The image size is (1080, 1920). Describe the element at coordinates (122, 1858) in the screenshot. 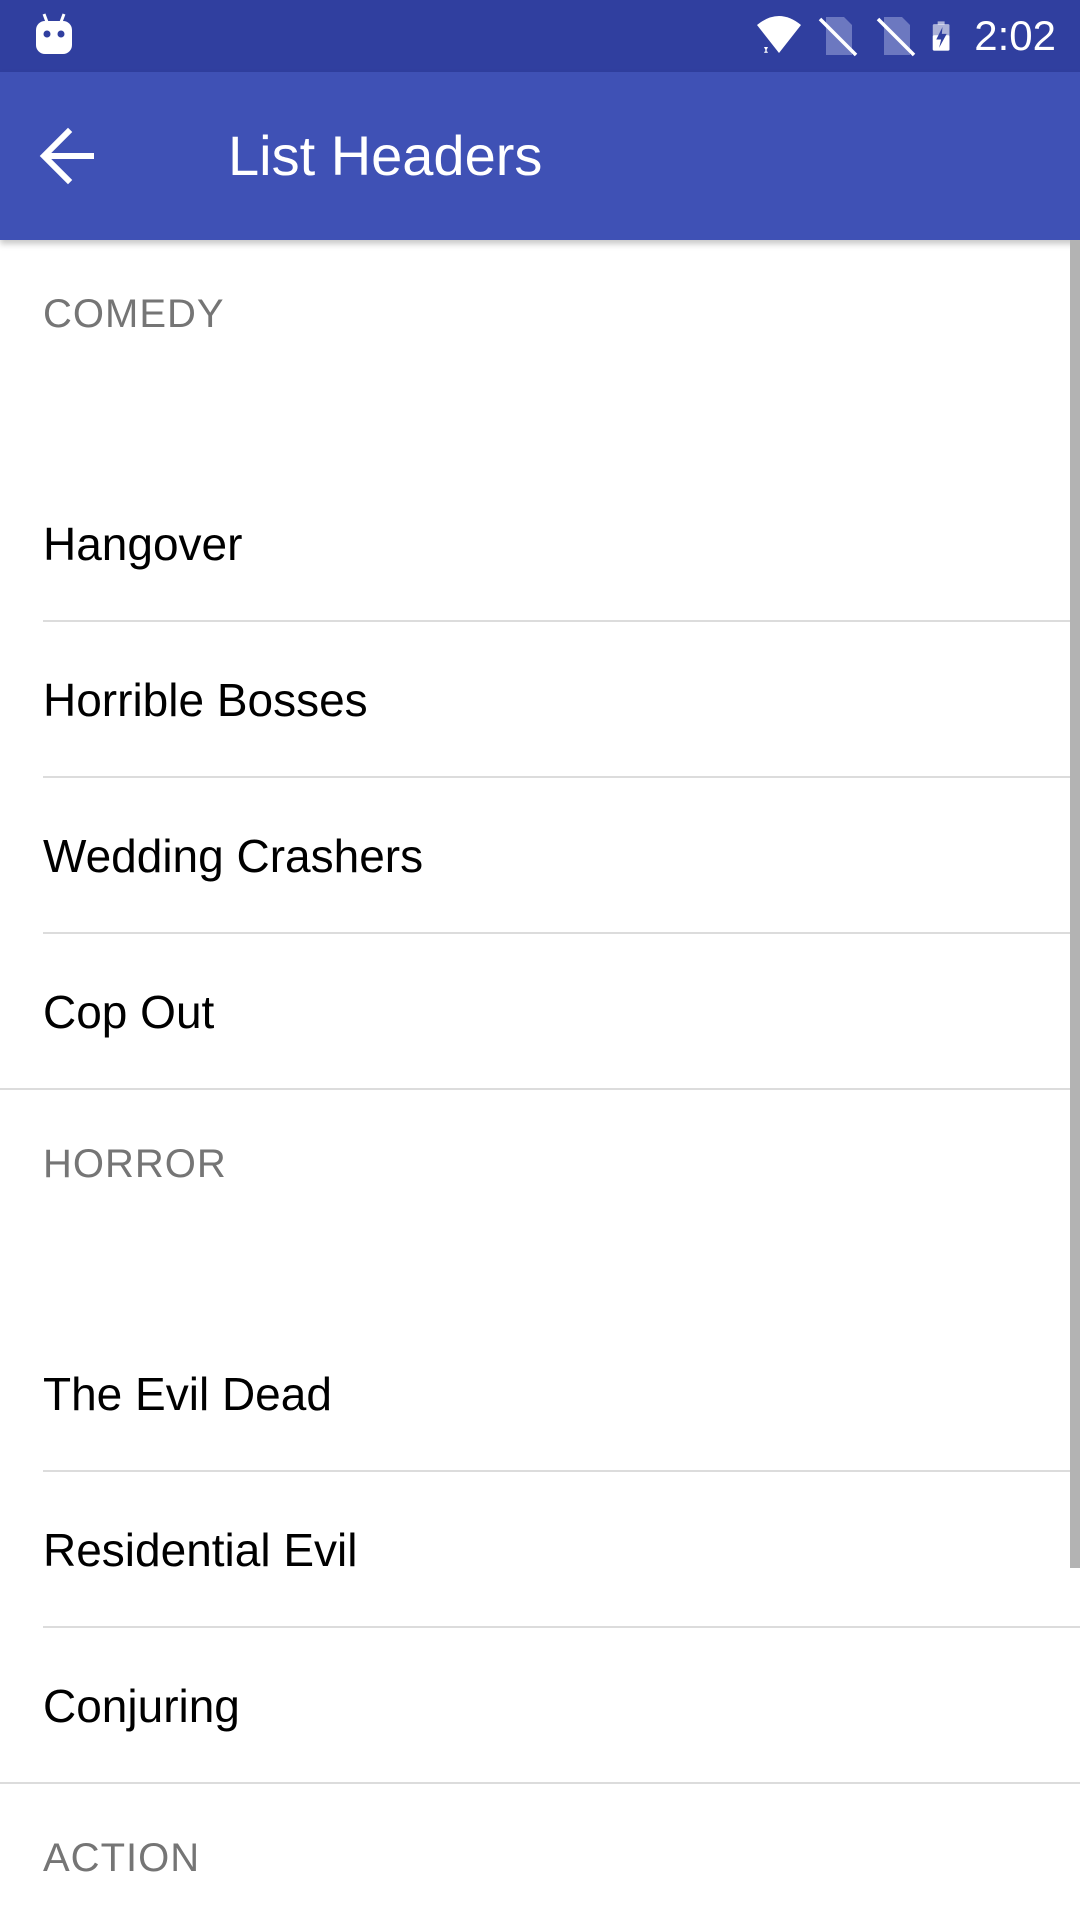

I see `section-header-label: ACTION` at that location.